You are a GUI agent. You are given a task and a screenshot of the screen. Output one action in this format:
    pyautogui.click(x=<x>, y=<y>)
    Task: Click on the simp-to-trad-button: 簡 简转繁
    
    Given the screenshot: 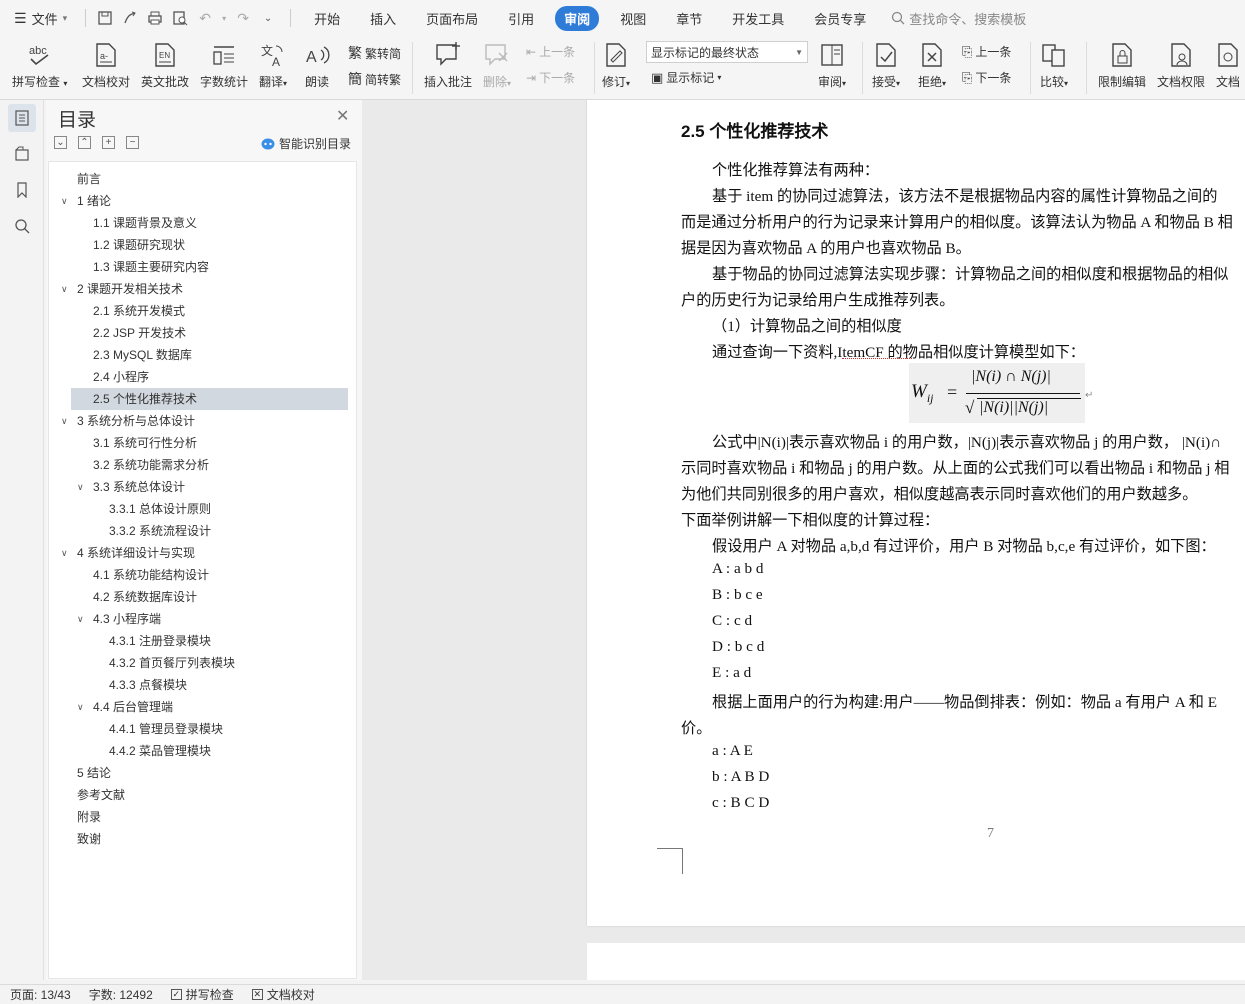 What is the action you would take?
    pyautogui.click(x=374, y=79)
    